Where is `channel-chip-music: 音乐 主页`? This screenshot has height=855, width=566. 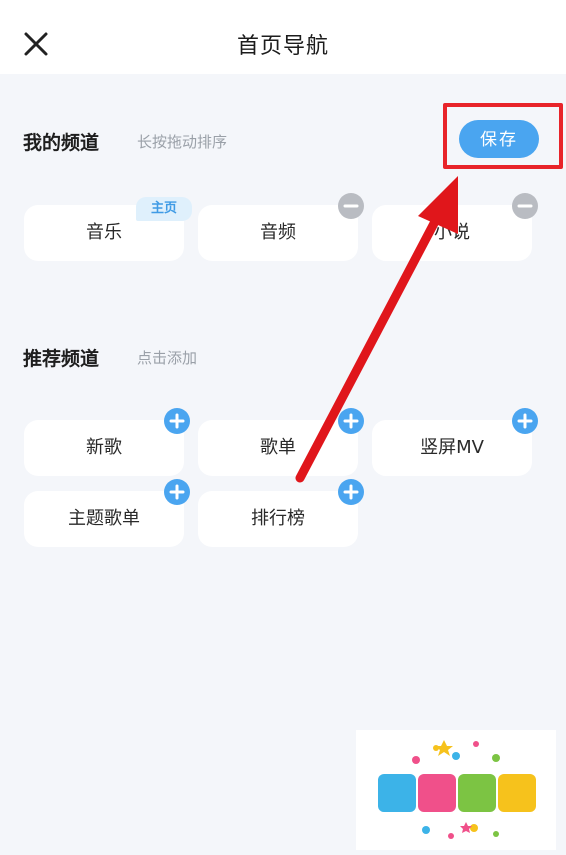
channel-chip-music: 音乐 主页 is located at coordinates (108, 229).